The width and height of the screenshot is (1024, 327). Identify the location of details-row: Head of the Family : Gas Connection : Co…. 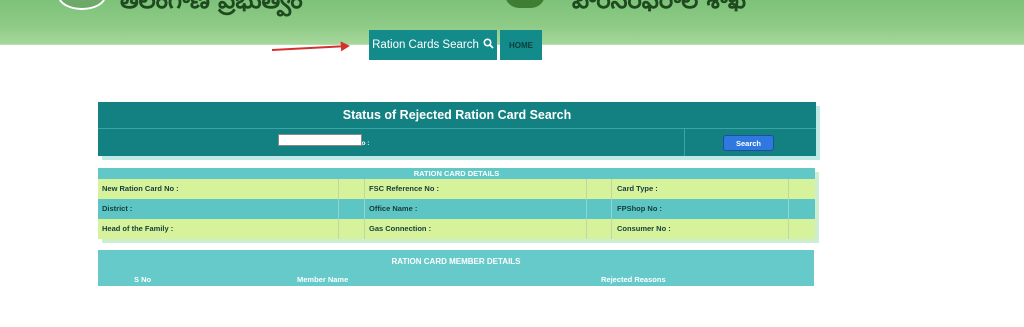
(456, 229).